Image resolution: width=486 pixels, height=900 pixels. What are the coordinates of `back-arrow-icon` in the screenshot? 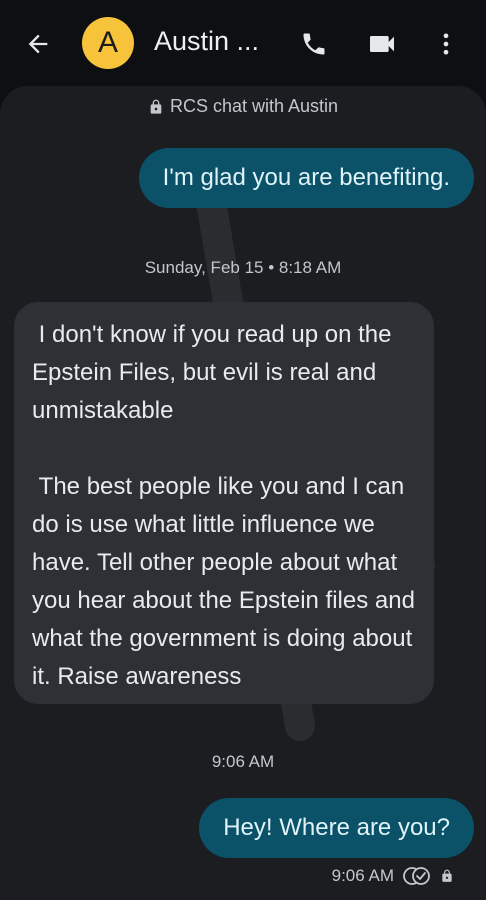 It's located at (38, 44).